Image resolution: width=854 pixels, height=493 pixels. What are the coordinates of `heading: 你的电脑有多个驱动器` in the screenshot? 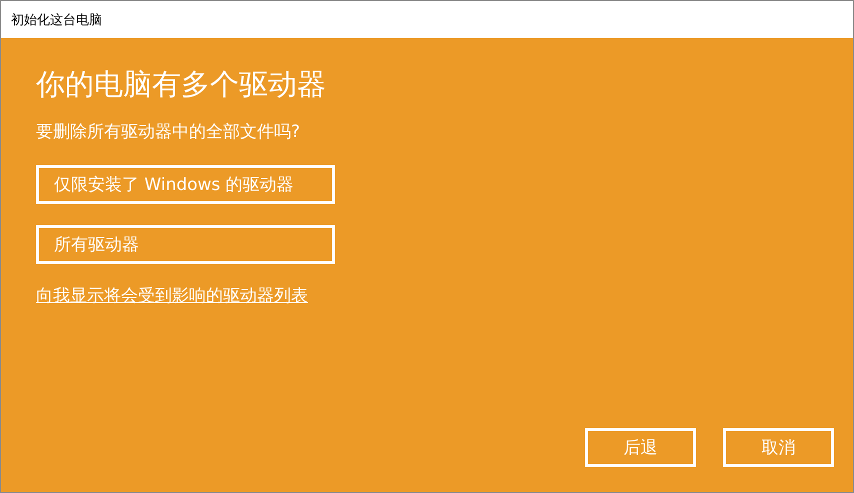 It's located at (181, 84).